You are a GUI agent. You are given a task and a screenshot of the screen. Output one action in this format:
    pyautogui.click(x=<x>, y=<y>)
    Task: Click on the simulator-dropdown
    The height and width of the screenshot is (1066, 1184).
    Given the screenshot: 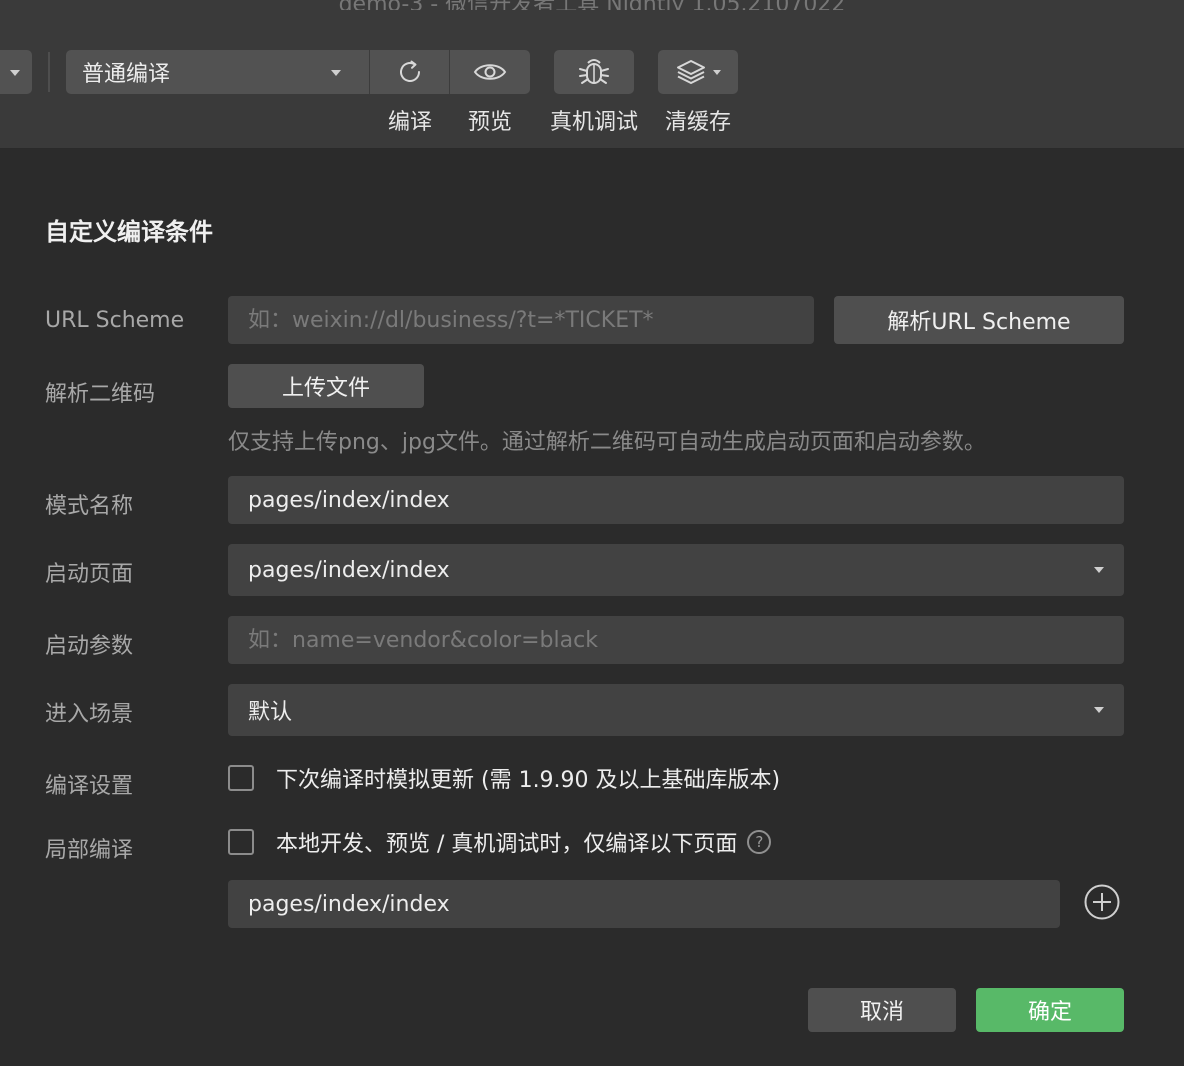 What is the action you would take?
    pyautogui.click(x=16, y=72)
    